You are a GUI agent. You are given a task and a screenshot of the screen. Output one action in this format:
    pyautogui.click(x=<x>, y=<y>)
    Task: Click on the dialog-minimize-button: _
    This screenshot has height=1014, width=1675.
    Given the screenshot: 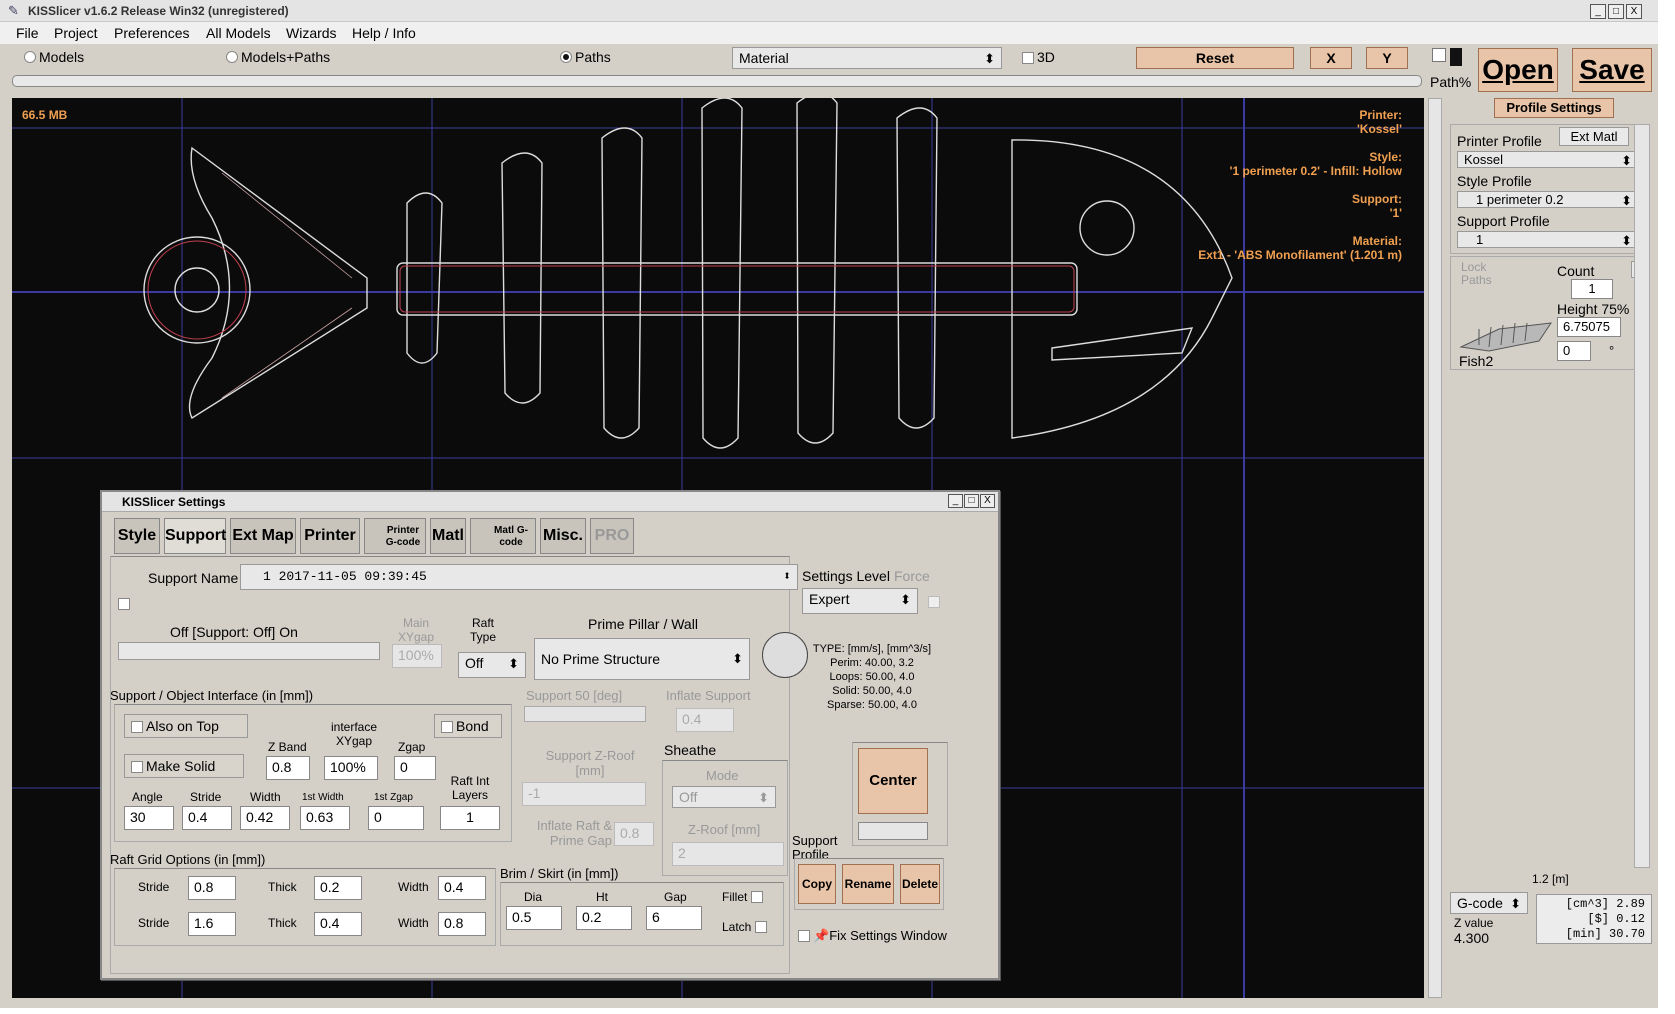 What is the action you would take?
    pyautogui.click(x=955, y=501)
    